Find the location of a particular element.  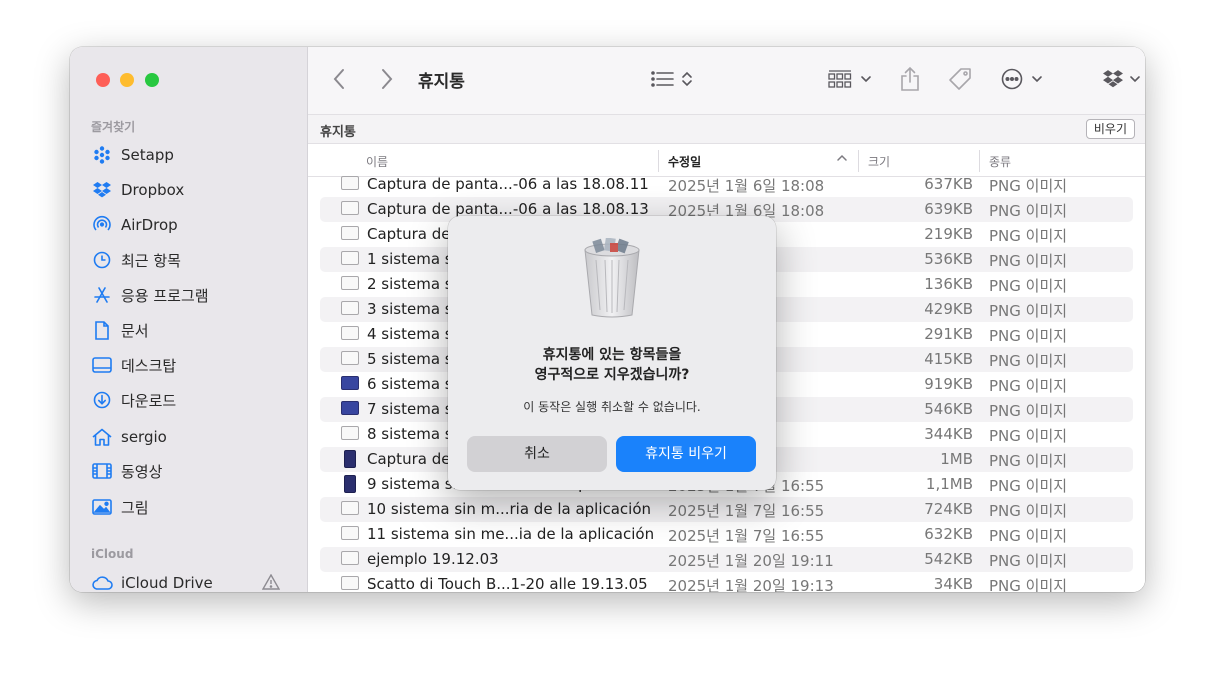

tag-icon is located at coordinates (960, 79).